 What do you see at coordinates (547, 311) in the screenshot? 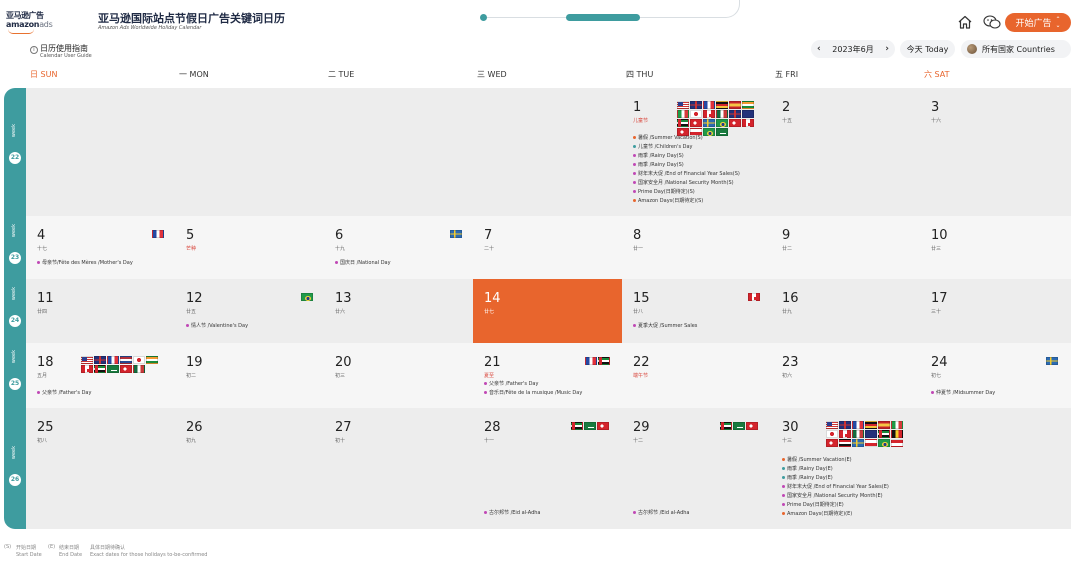
I see `day-cell-today: 14 廿七` at bounding box center [547, 311].